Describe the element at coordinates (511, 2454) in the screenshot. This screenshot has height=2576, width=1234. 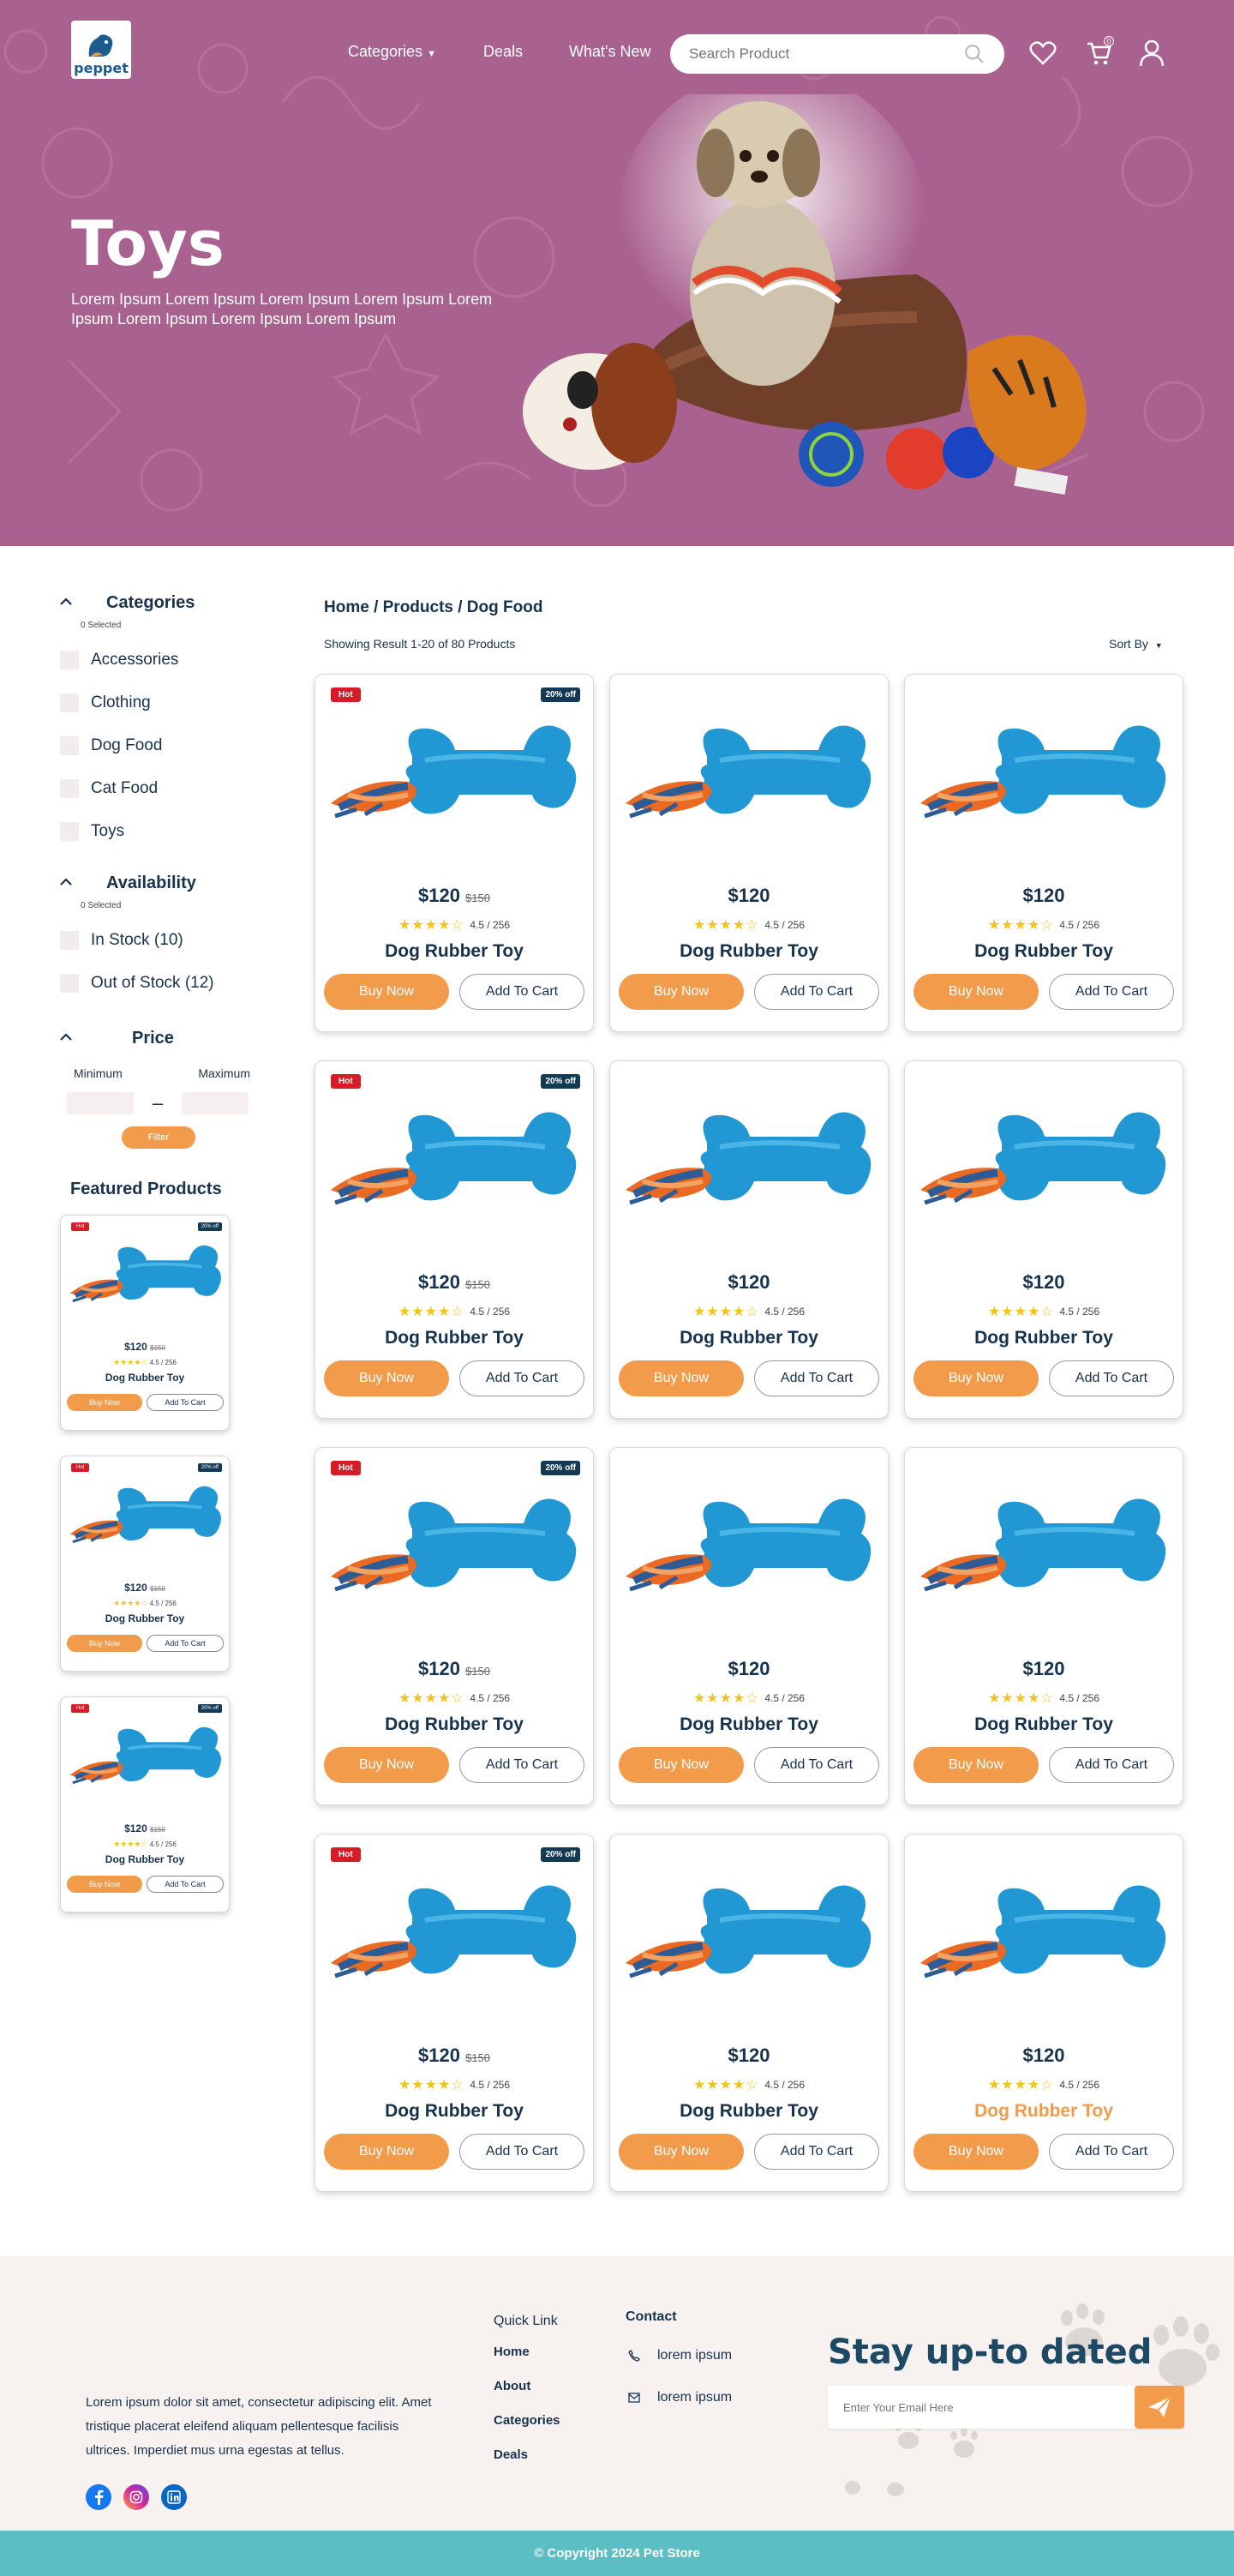
I see `footer-link-deals: Deals` at that location.